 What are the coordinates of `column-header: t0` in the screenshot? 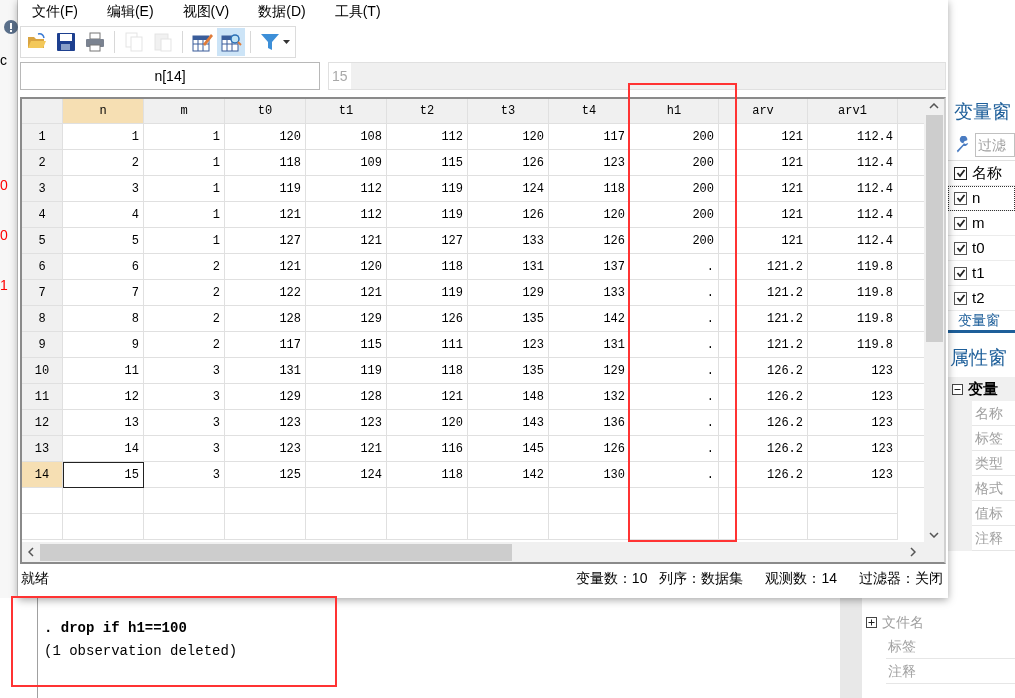 It's located at (265, 111).